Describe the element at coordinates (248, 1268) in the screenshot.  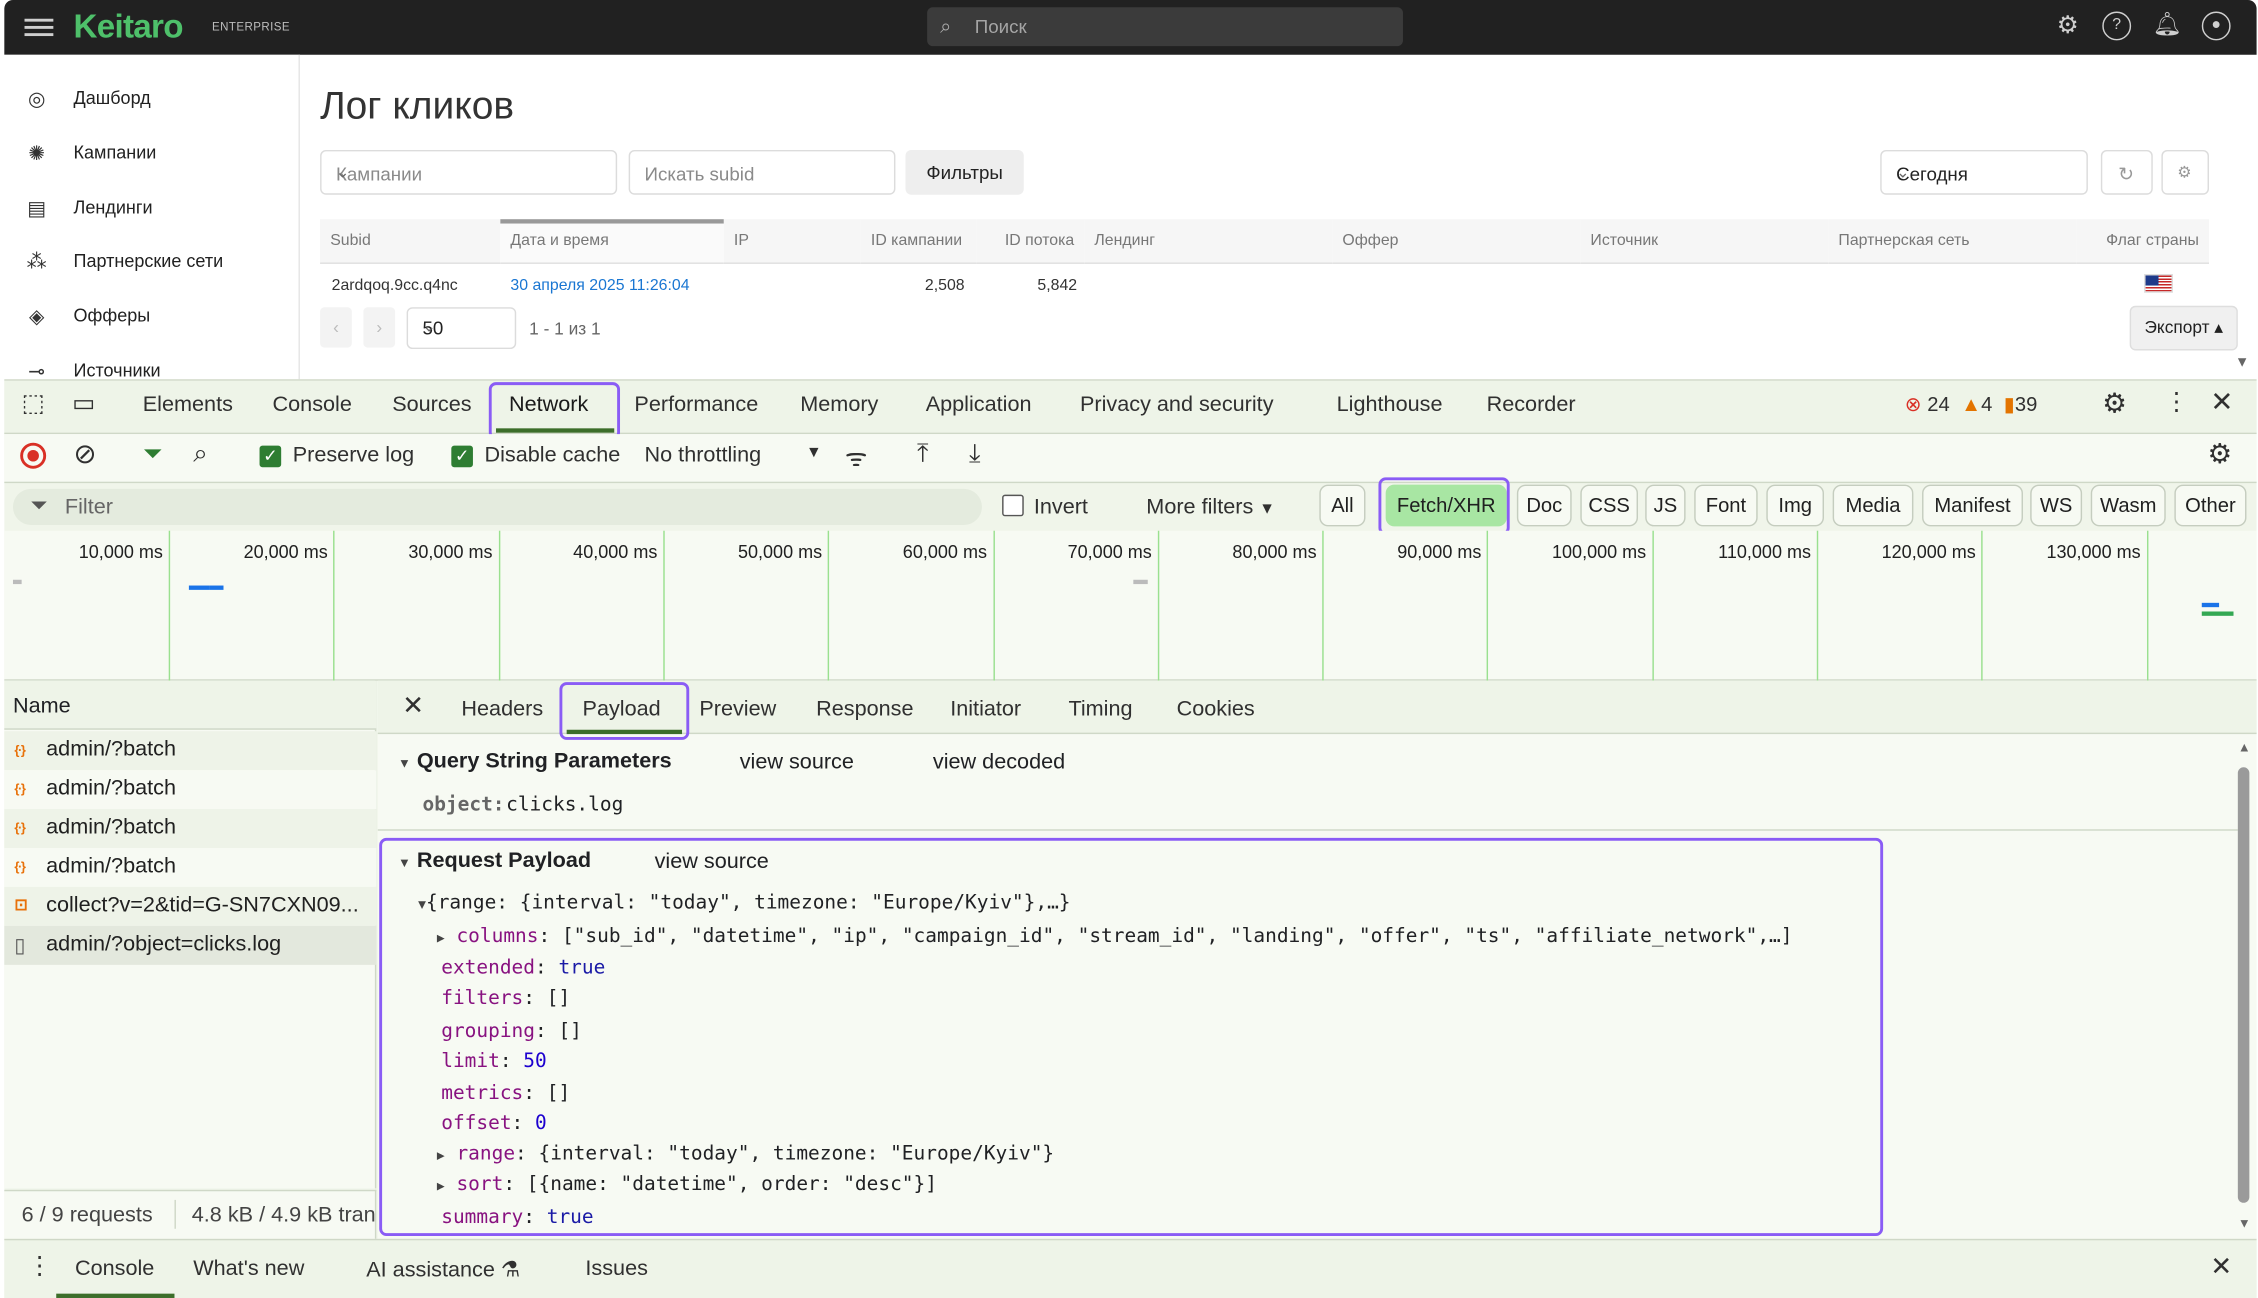
I see `drawer-tab-whats-new: What's new` at that location.